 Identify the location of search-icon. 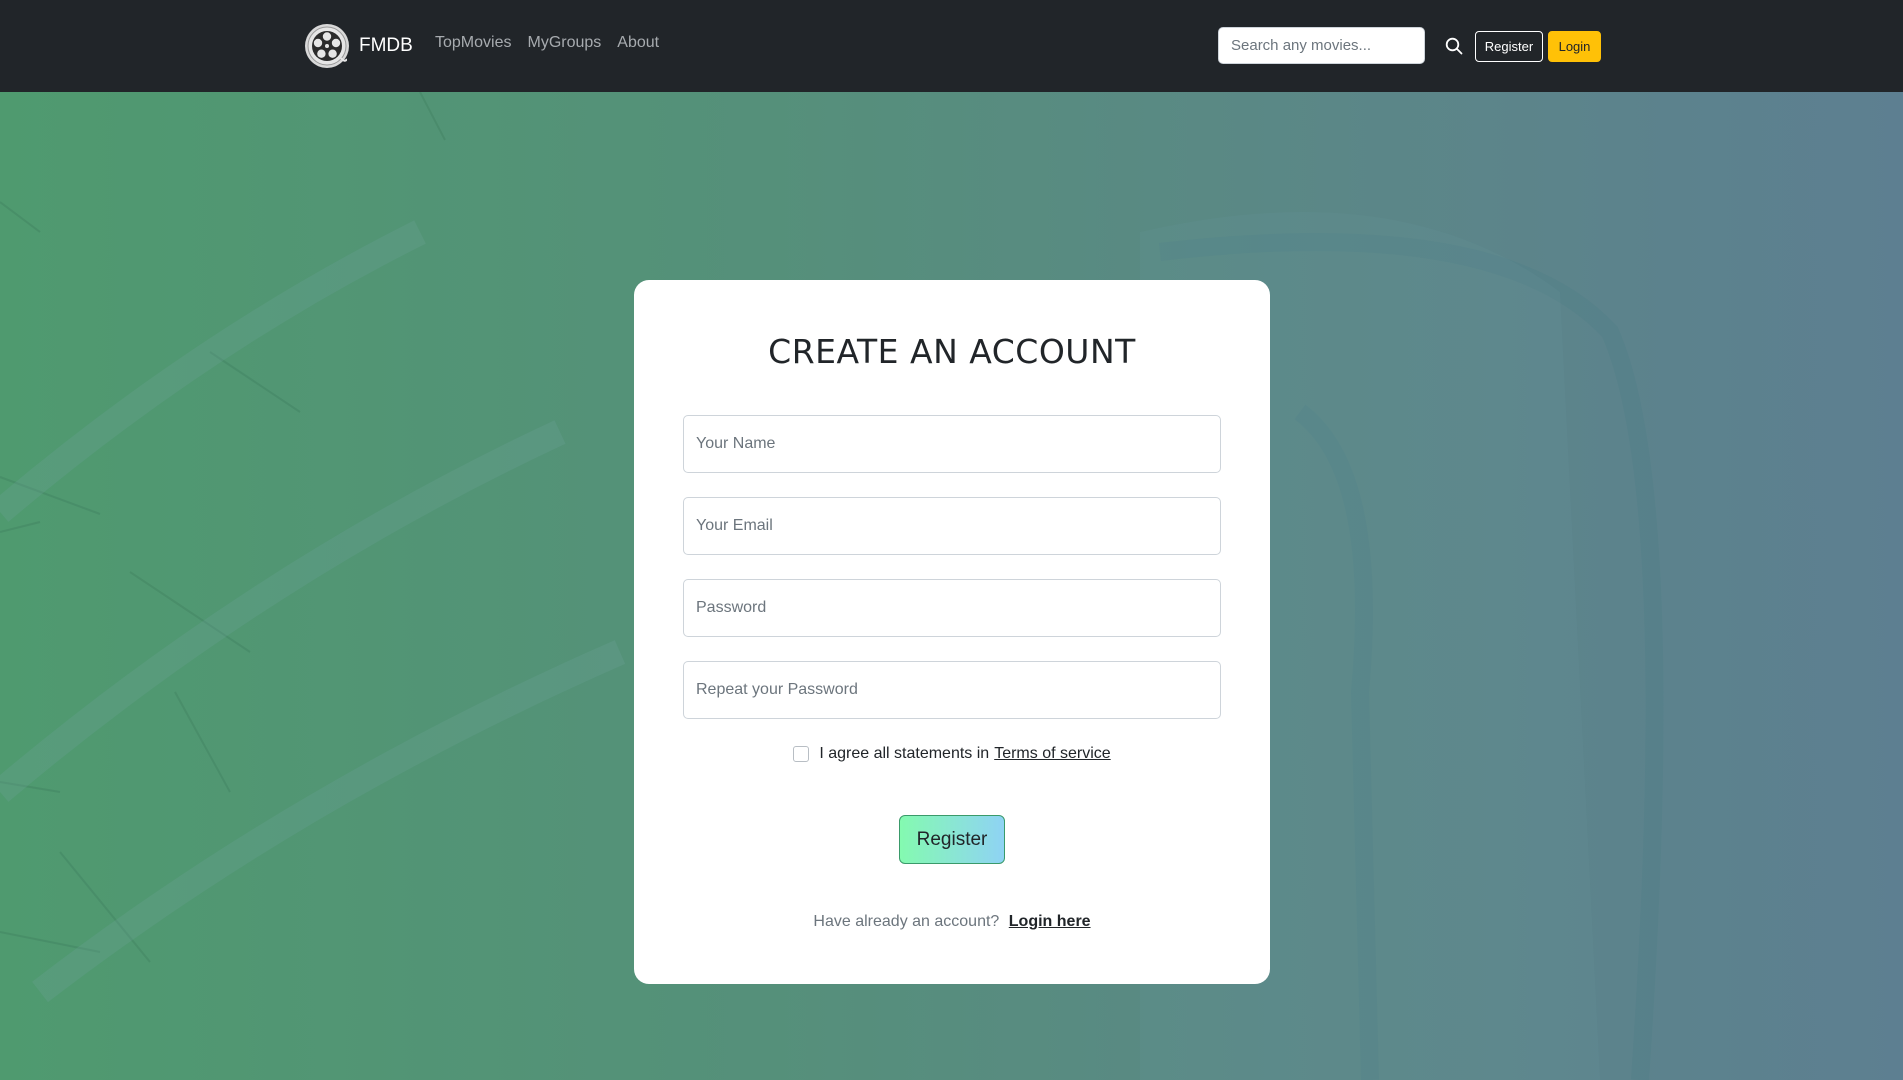
(1454, 46).